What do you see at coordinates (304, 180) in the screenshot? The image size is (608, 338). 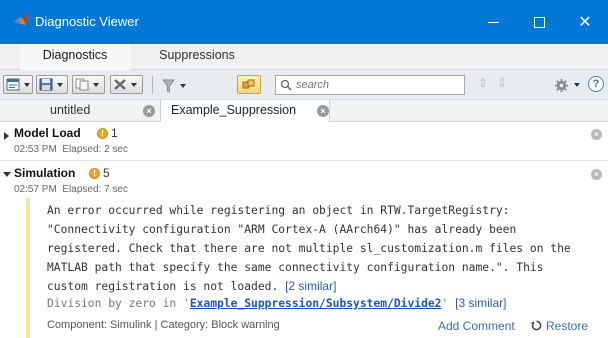 I see `section-simulation: Simulation ! 5 02:57 PM Elapsed: 7 sec ×` at bounding box center [304, 180].